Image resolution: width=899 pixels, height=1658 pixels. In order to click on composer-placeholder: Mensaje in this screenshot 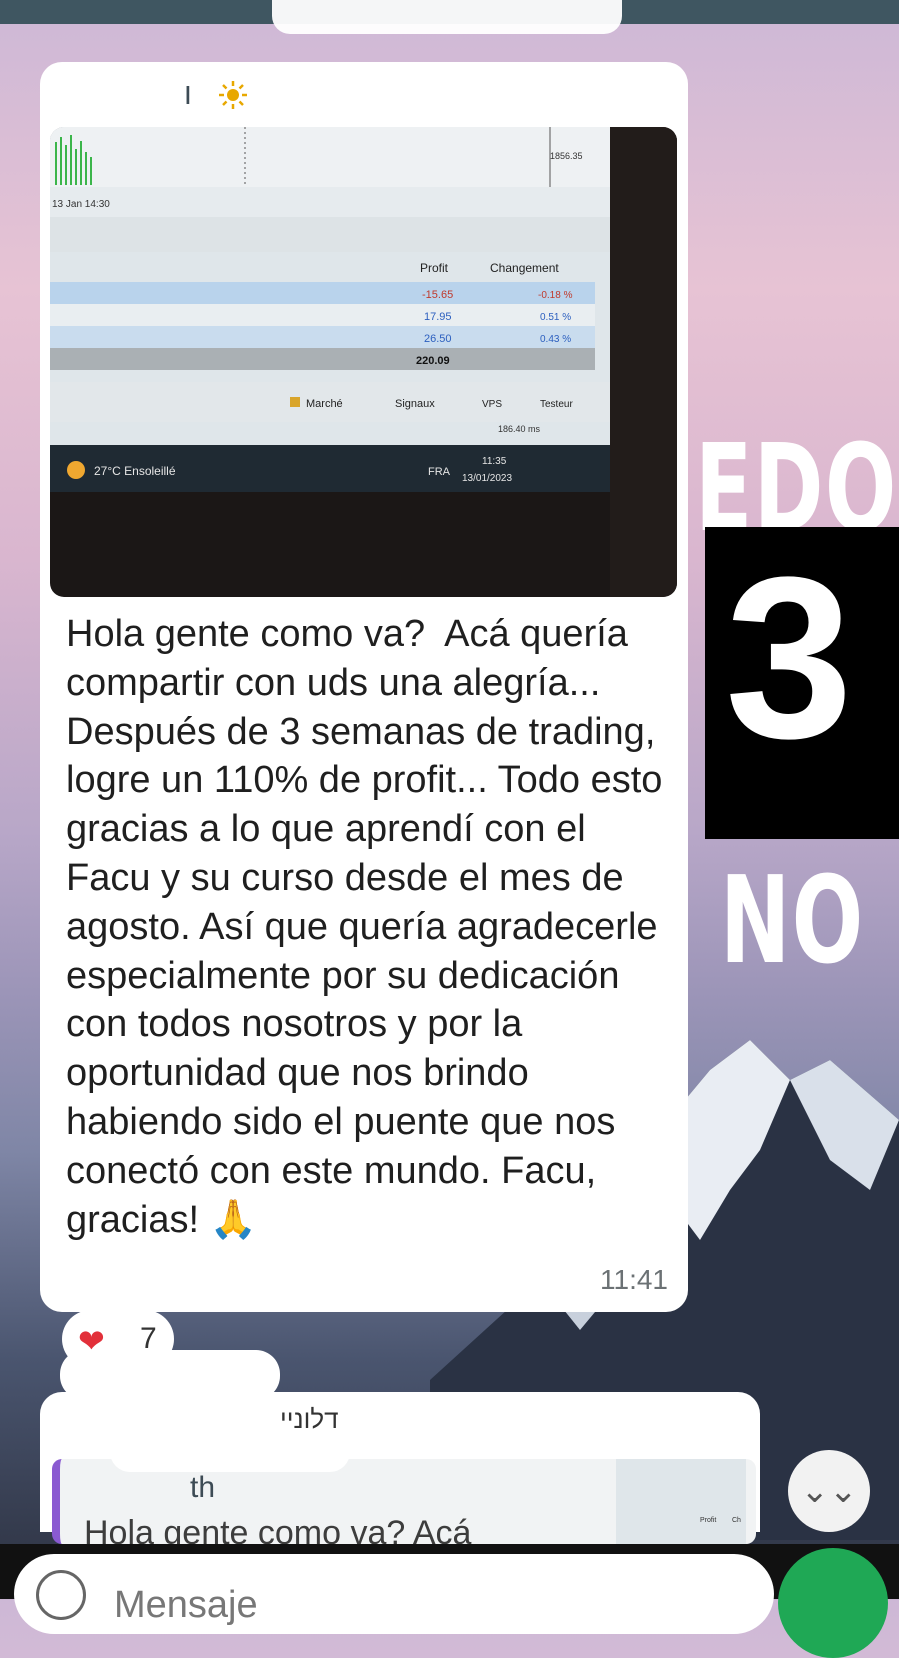, I will do `click(186, 1605)`.